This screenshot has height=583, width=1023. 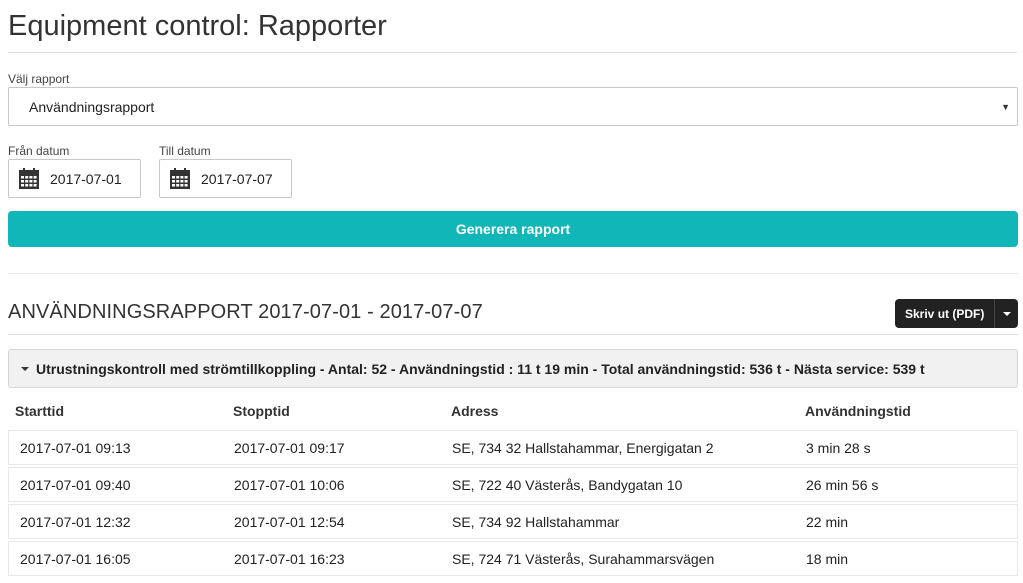 I want to click on to-date-value: 2017-07-07, so click(x=237, y=178).